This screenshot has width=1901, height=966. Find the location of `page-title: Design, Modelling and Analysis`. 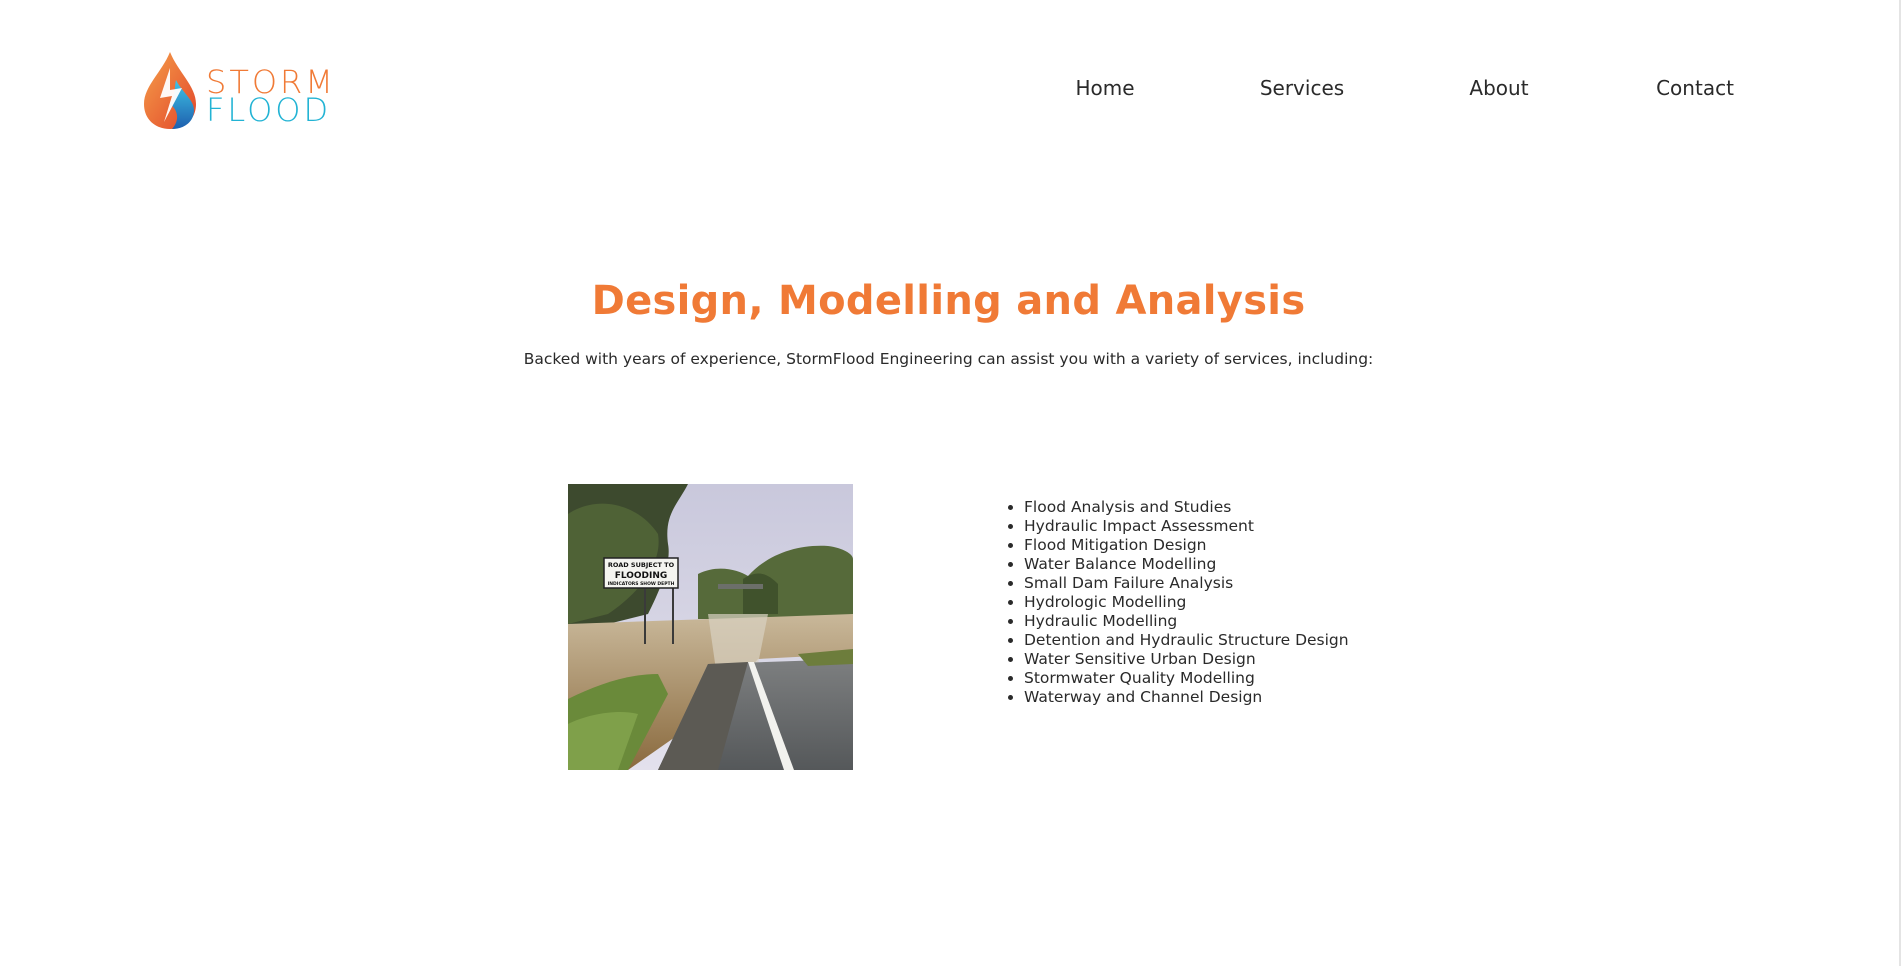

page-title: Design, Modelling and Analysis is located at coordinates (948, 301).